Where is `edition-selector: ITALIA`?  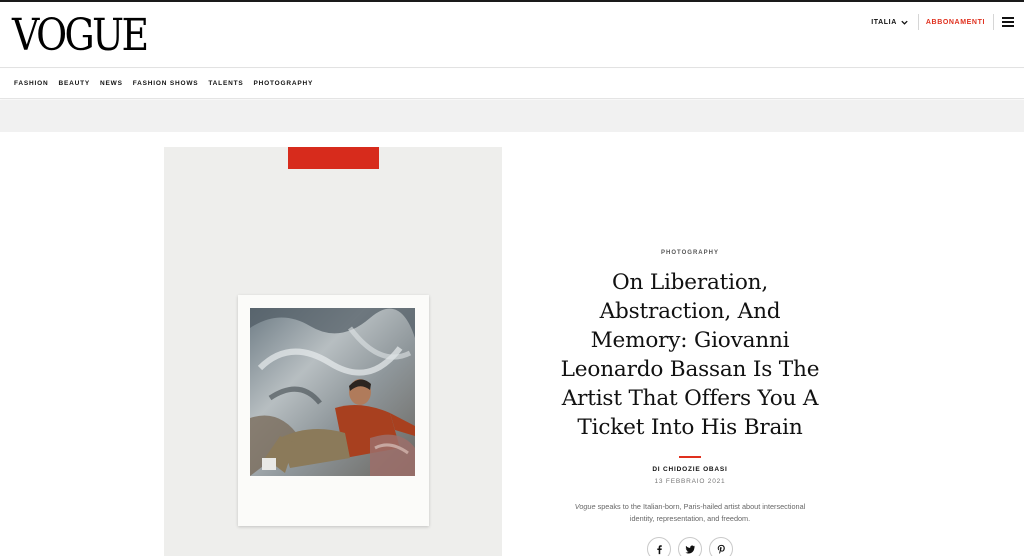 edition-selector: ITALIA is located at coordinates (890, 22).